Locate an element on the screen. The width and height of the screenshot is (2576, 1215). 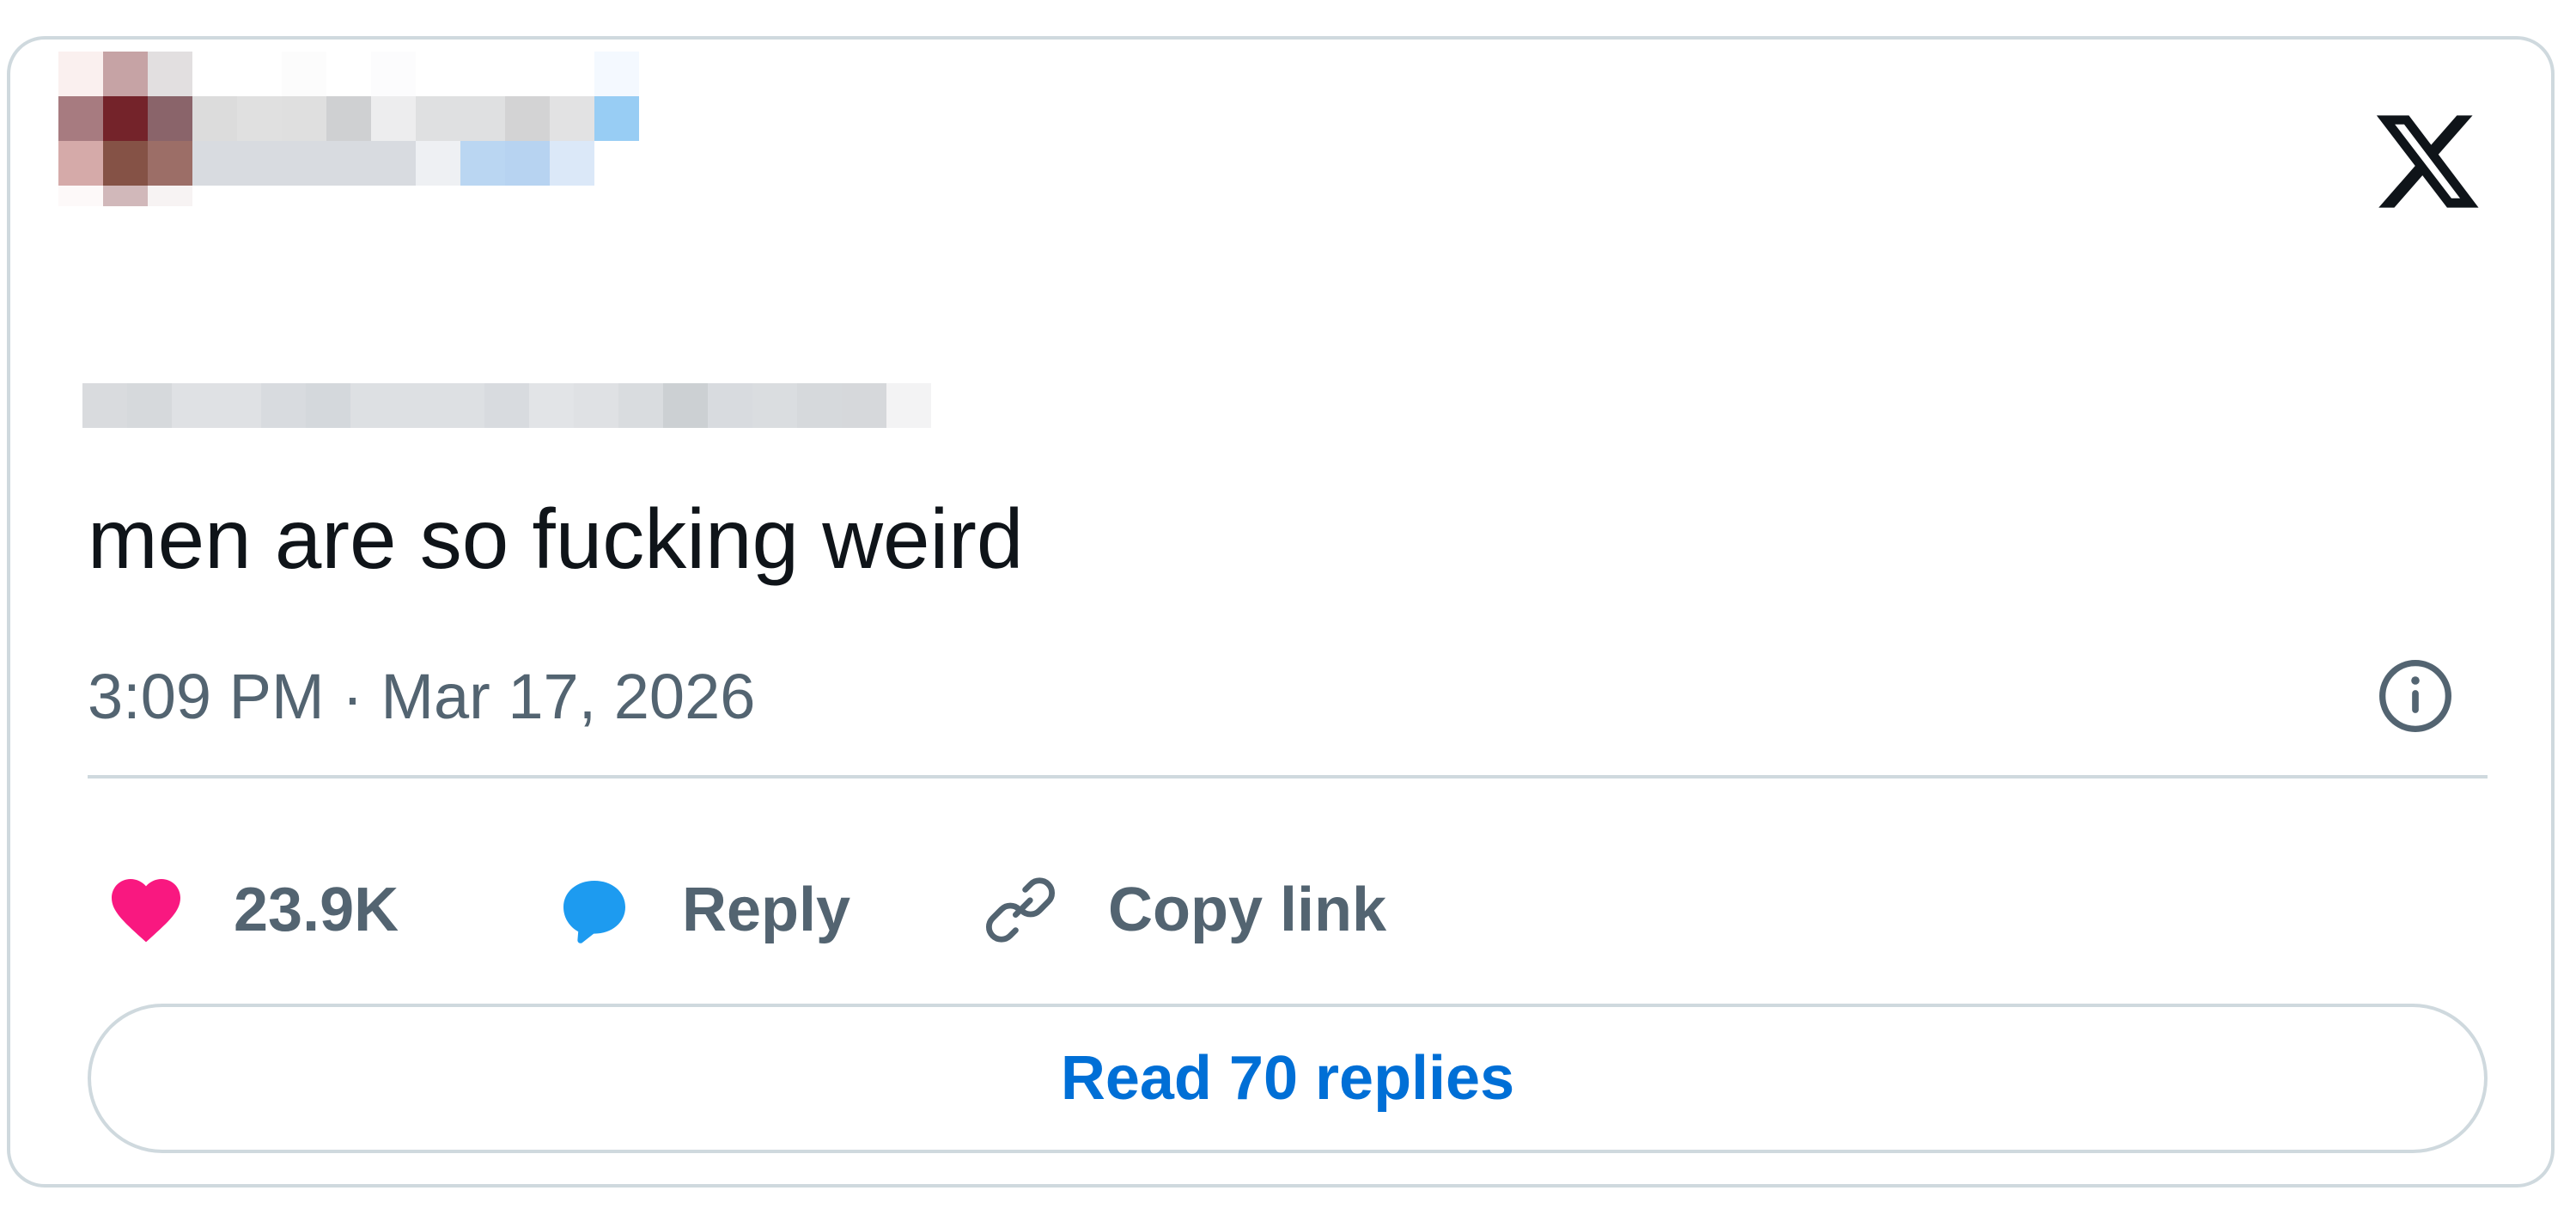
info-icon-svg is located at coordinates (2415, 696).